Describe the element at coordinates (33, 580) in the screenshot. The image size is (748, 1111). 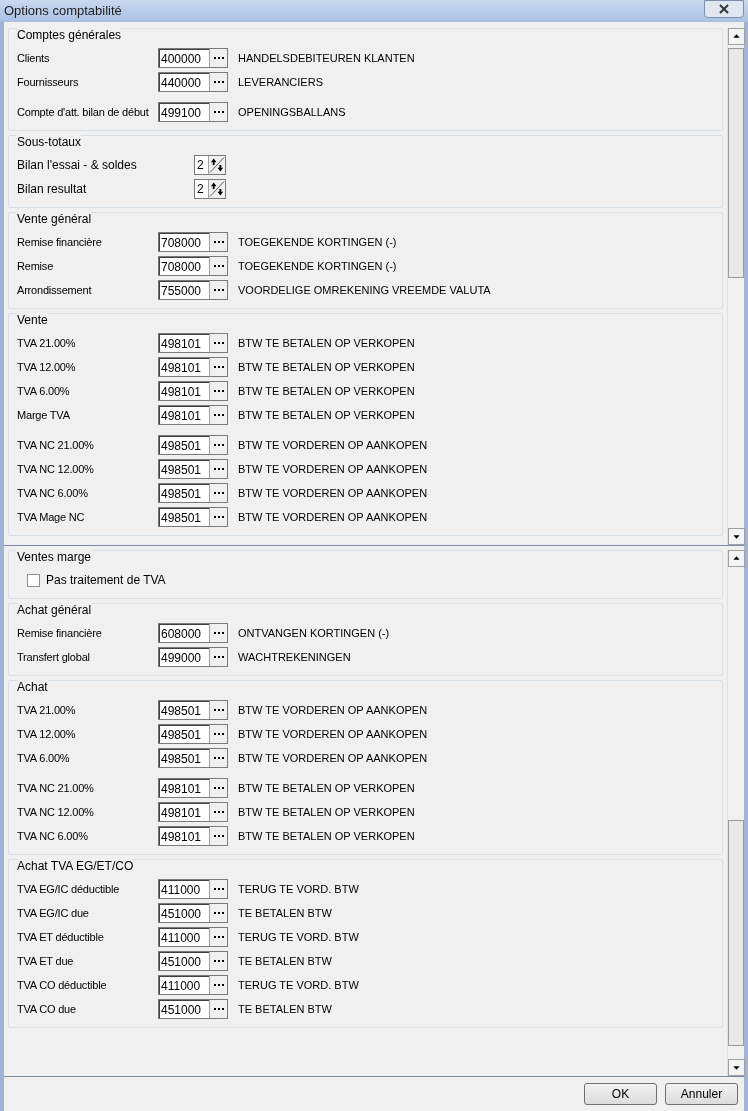
I see `checkbox` at that location.